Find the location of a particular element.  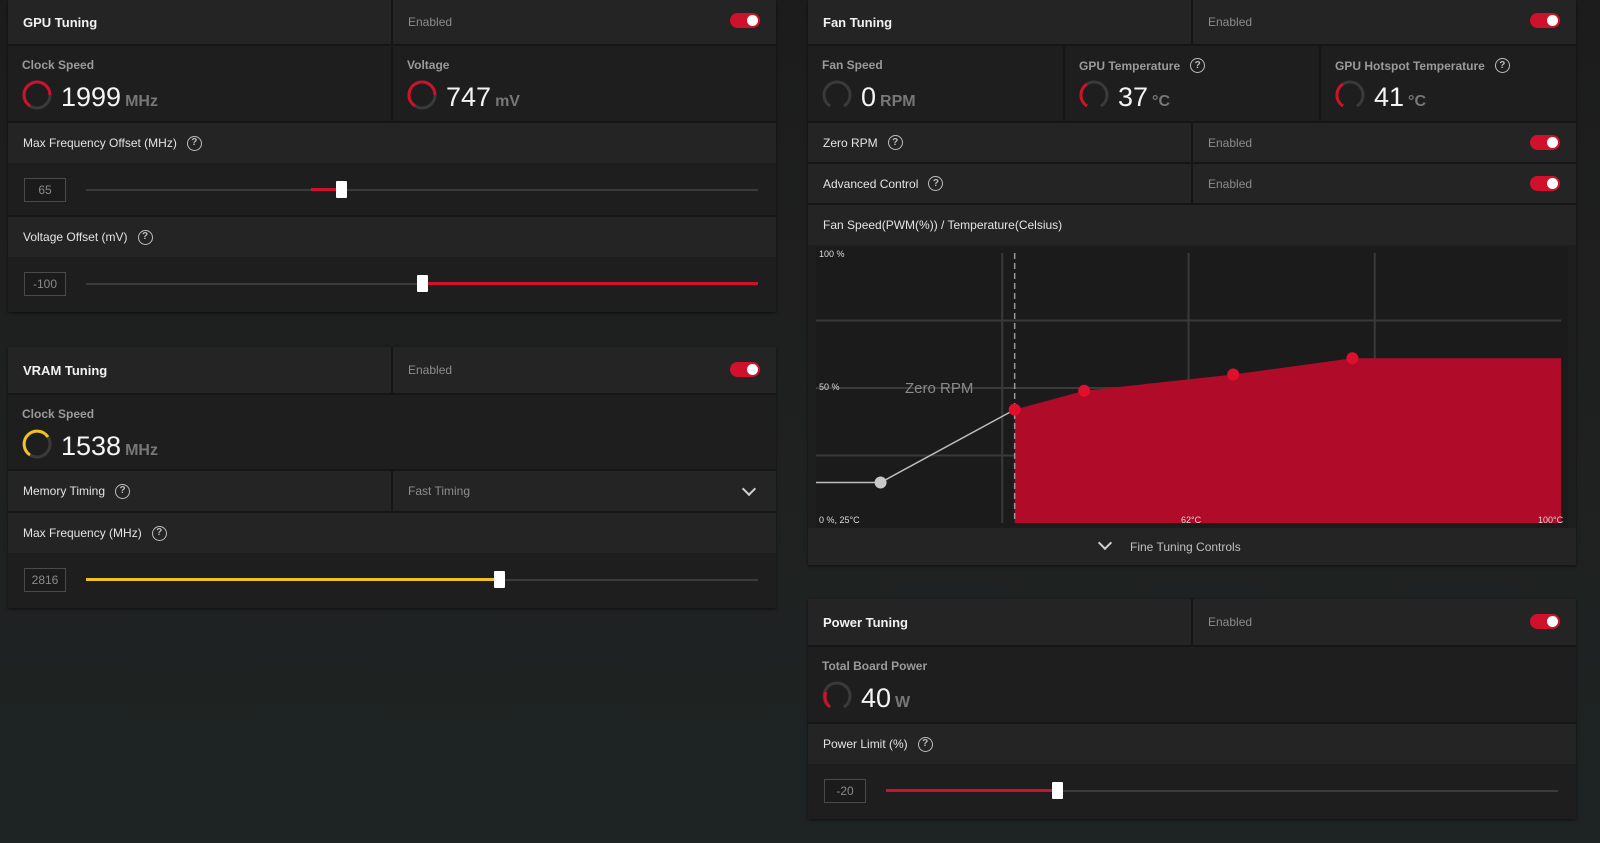

gpu-hotspot-temperature-label: GPU Hotspot Temperature is located at coordinates (1410, 65).